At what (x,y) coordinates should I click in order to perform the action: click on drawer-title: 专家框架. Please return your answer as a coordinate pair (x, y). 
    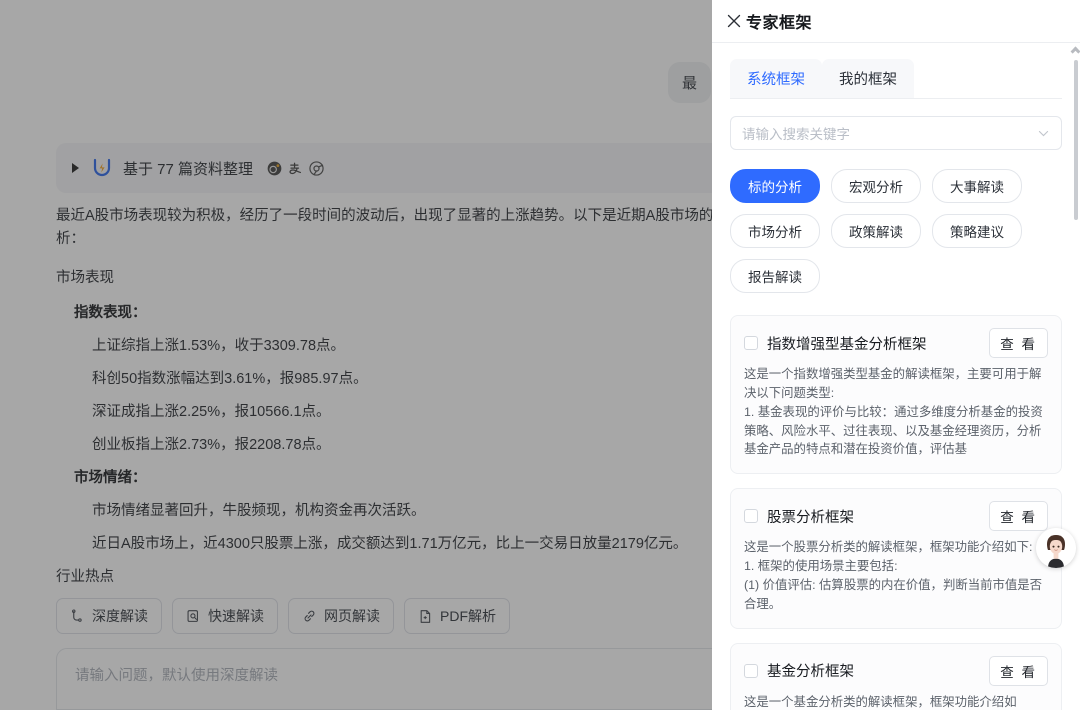
    Looking at the image, I should click on (779, 23).